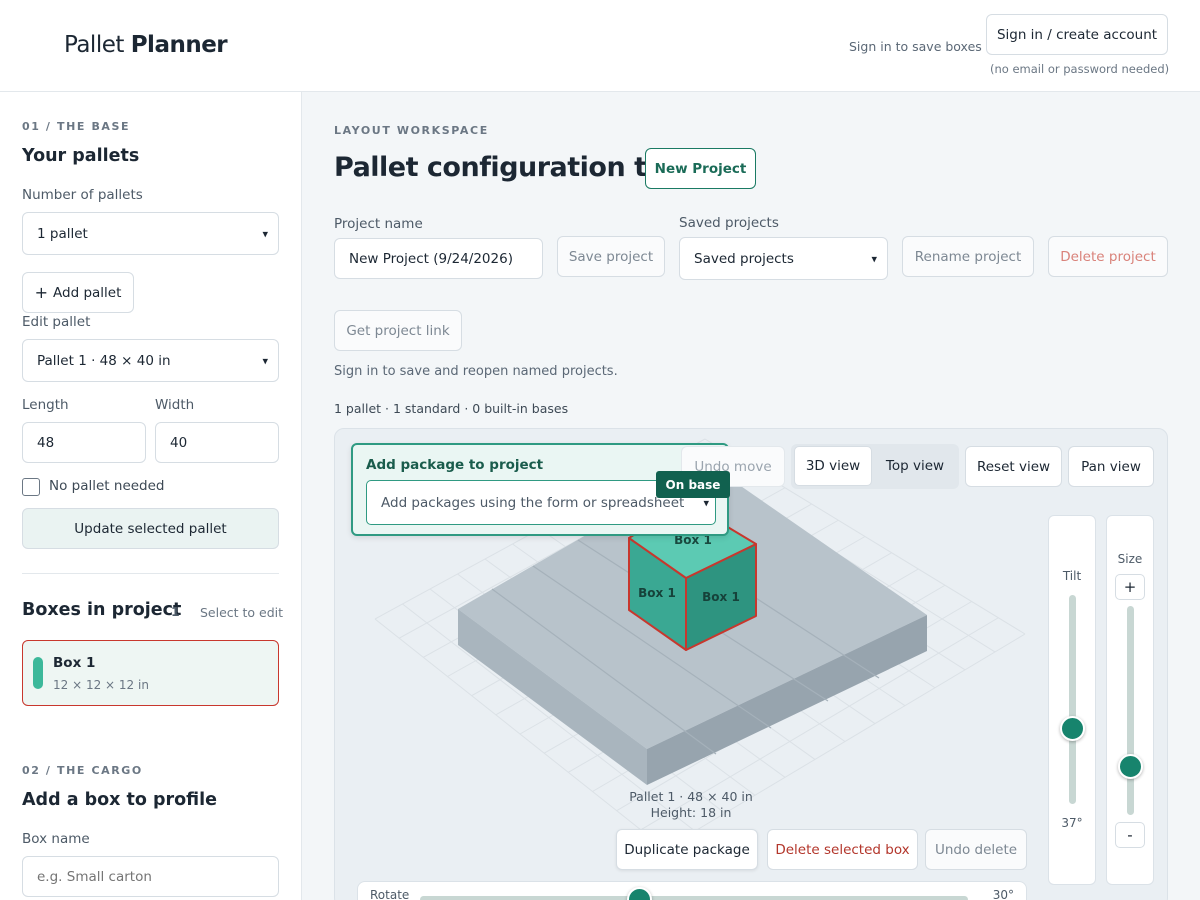  I want to click on box-name: Box 1, so click(74, 663).